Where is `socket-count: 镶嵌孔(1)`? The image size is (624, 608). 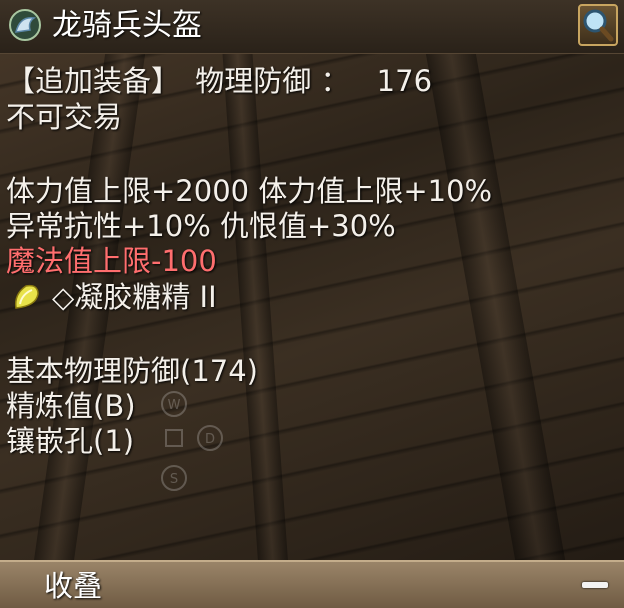 socket-count: 镶嵌孔(1) is located at coordinates (70, 441).